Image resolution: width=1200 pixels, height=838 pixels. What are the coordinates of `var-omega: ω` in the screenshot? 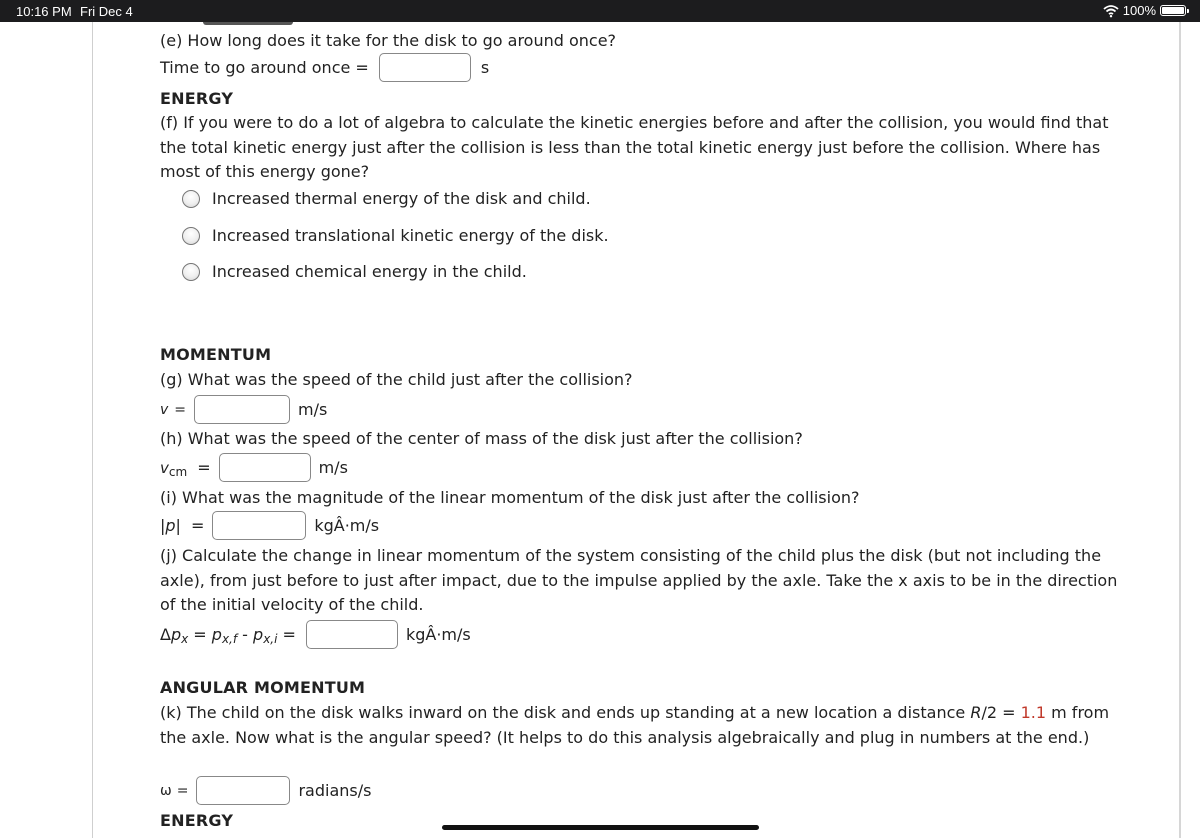 It's located at (166, 790).